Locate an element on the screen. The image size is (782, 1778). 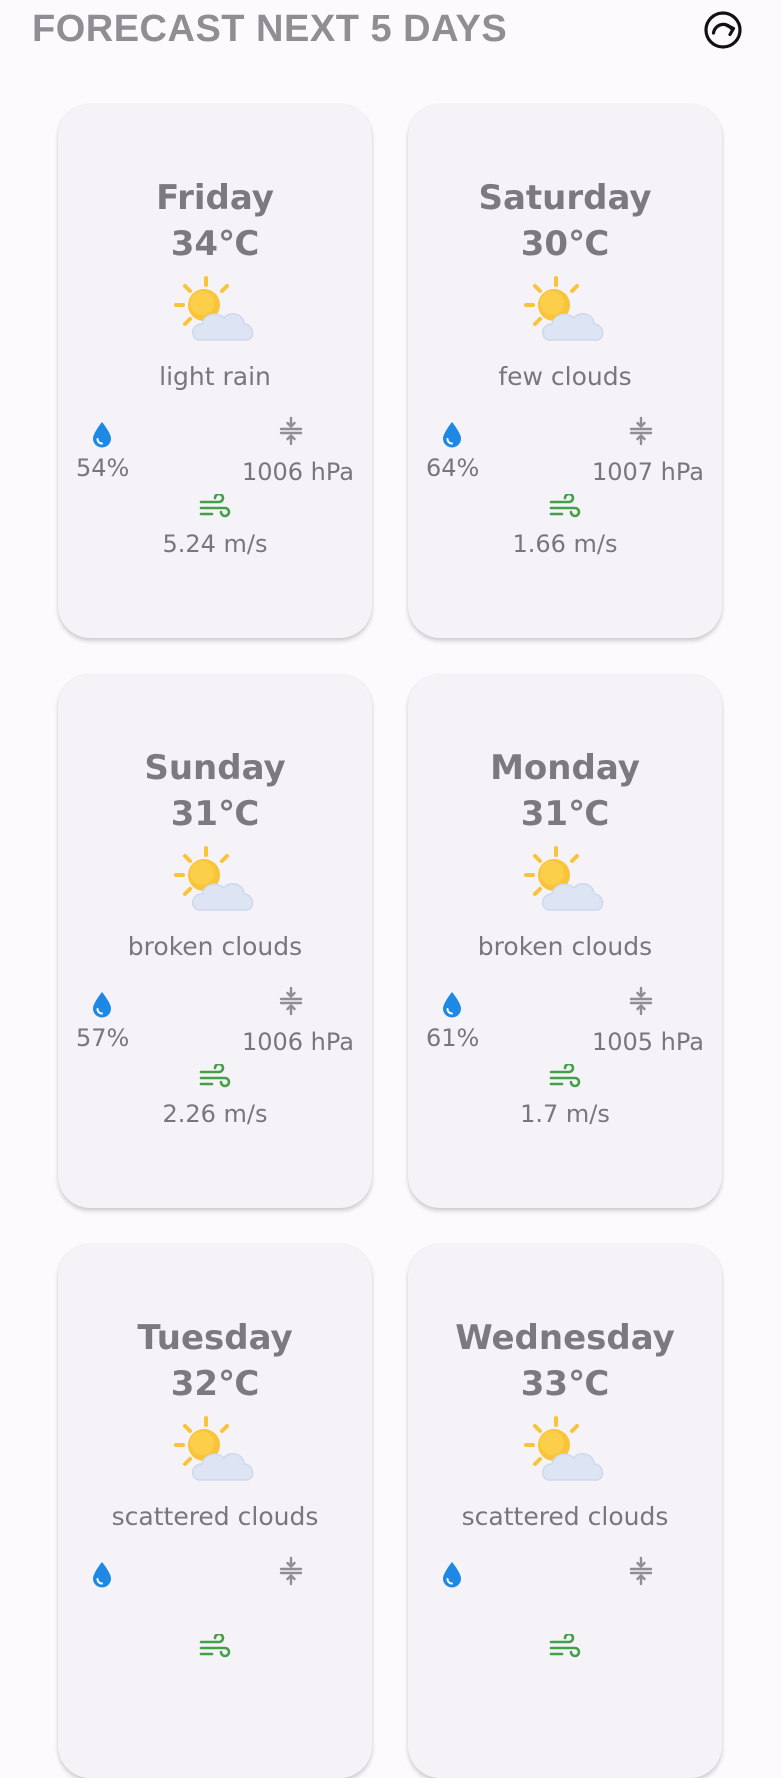
humidity-value: 54% is located at coordinates (103, 468).